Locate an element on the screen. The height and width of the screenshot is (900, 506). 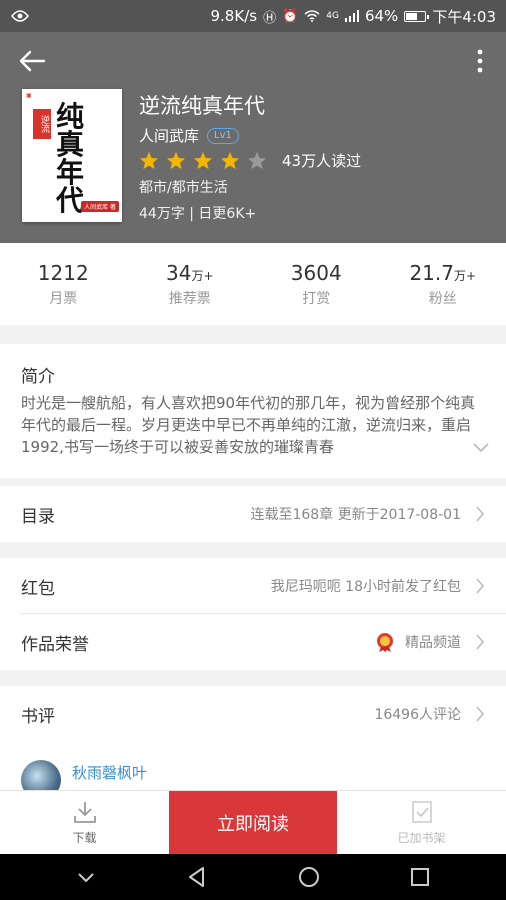
system-nav-bar is located at coordinates (253, 877).